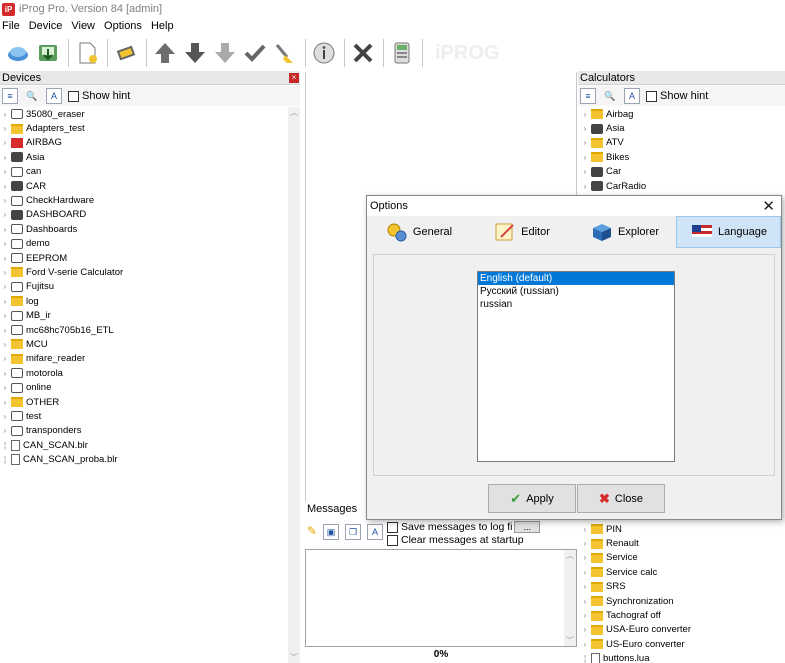 Image resolution: width=785 pixels, height=663 pixels. Describe the element at coordinates (144, 344) in the screenshot. I see `tree-item: › MCU` at that location.